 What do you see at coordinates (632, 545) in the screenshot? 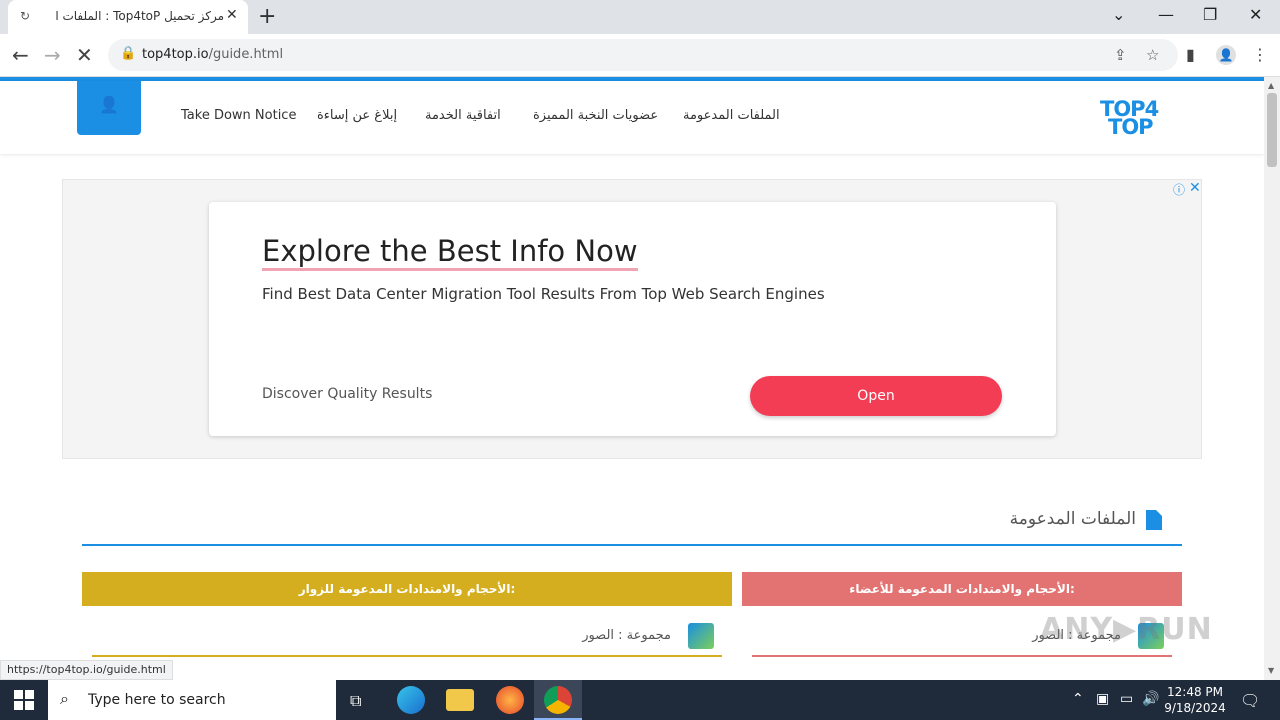
I see `section-divider` at bounding box center [632, 545].